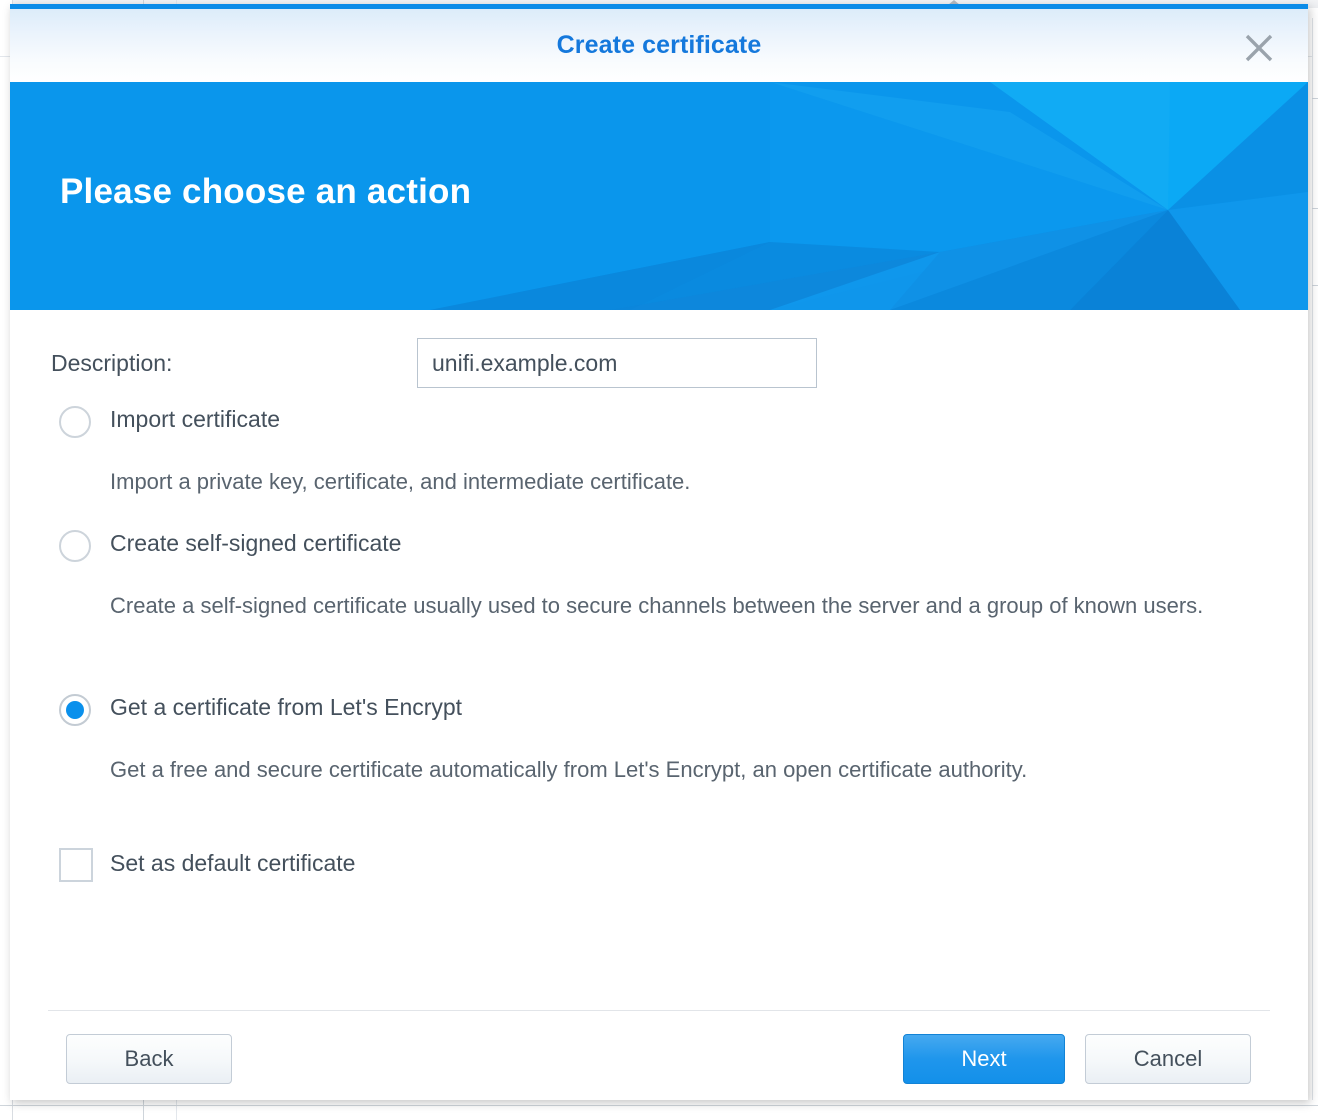  I want to click on footer-separator, so click(659, 1010).